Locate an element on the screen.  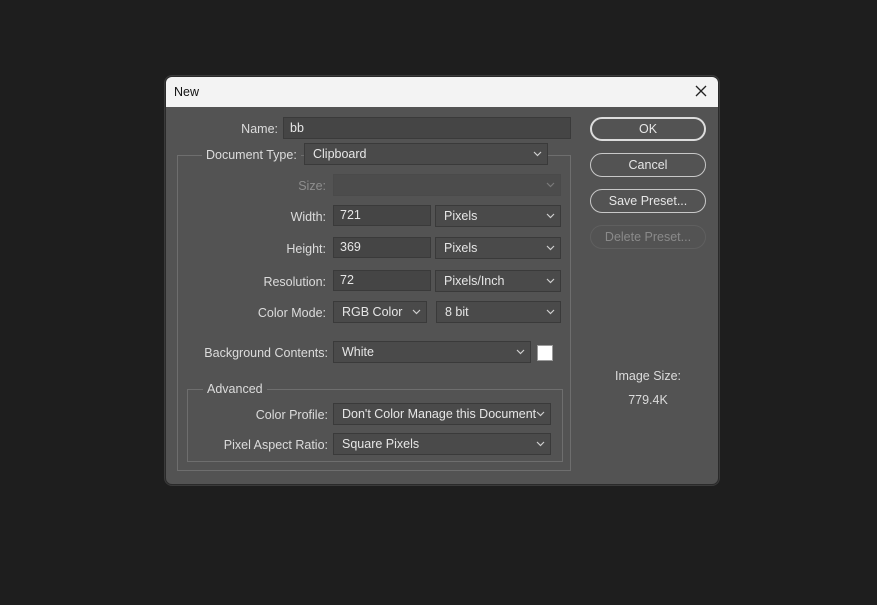
color-mode-label: Color Mode: is located at coordinates (291, 313).